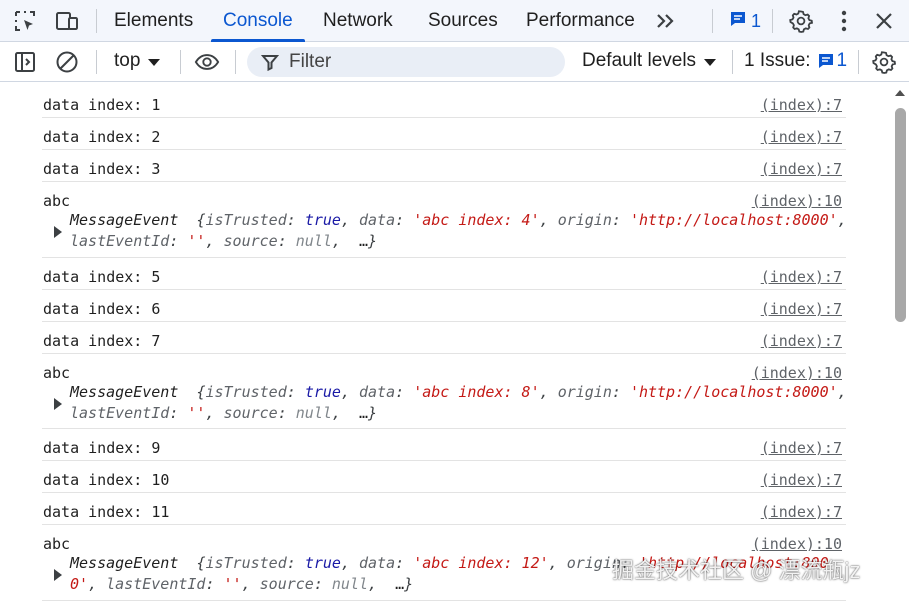 This screenshot has height=601, width=909. Describe the element at coordinates (900, 93) in the screenshot. I see `scroll-up-arrow-icon` at that location.